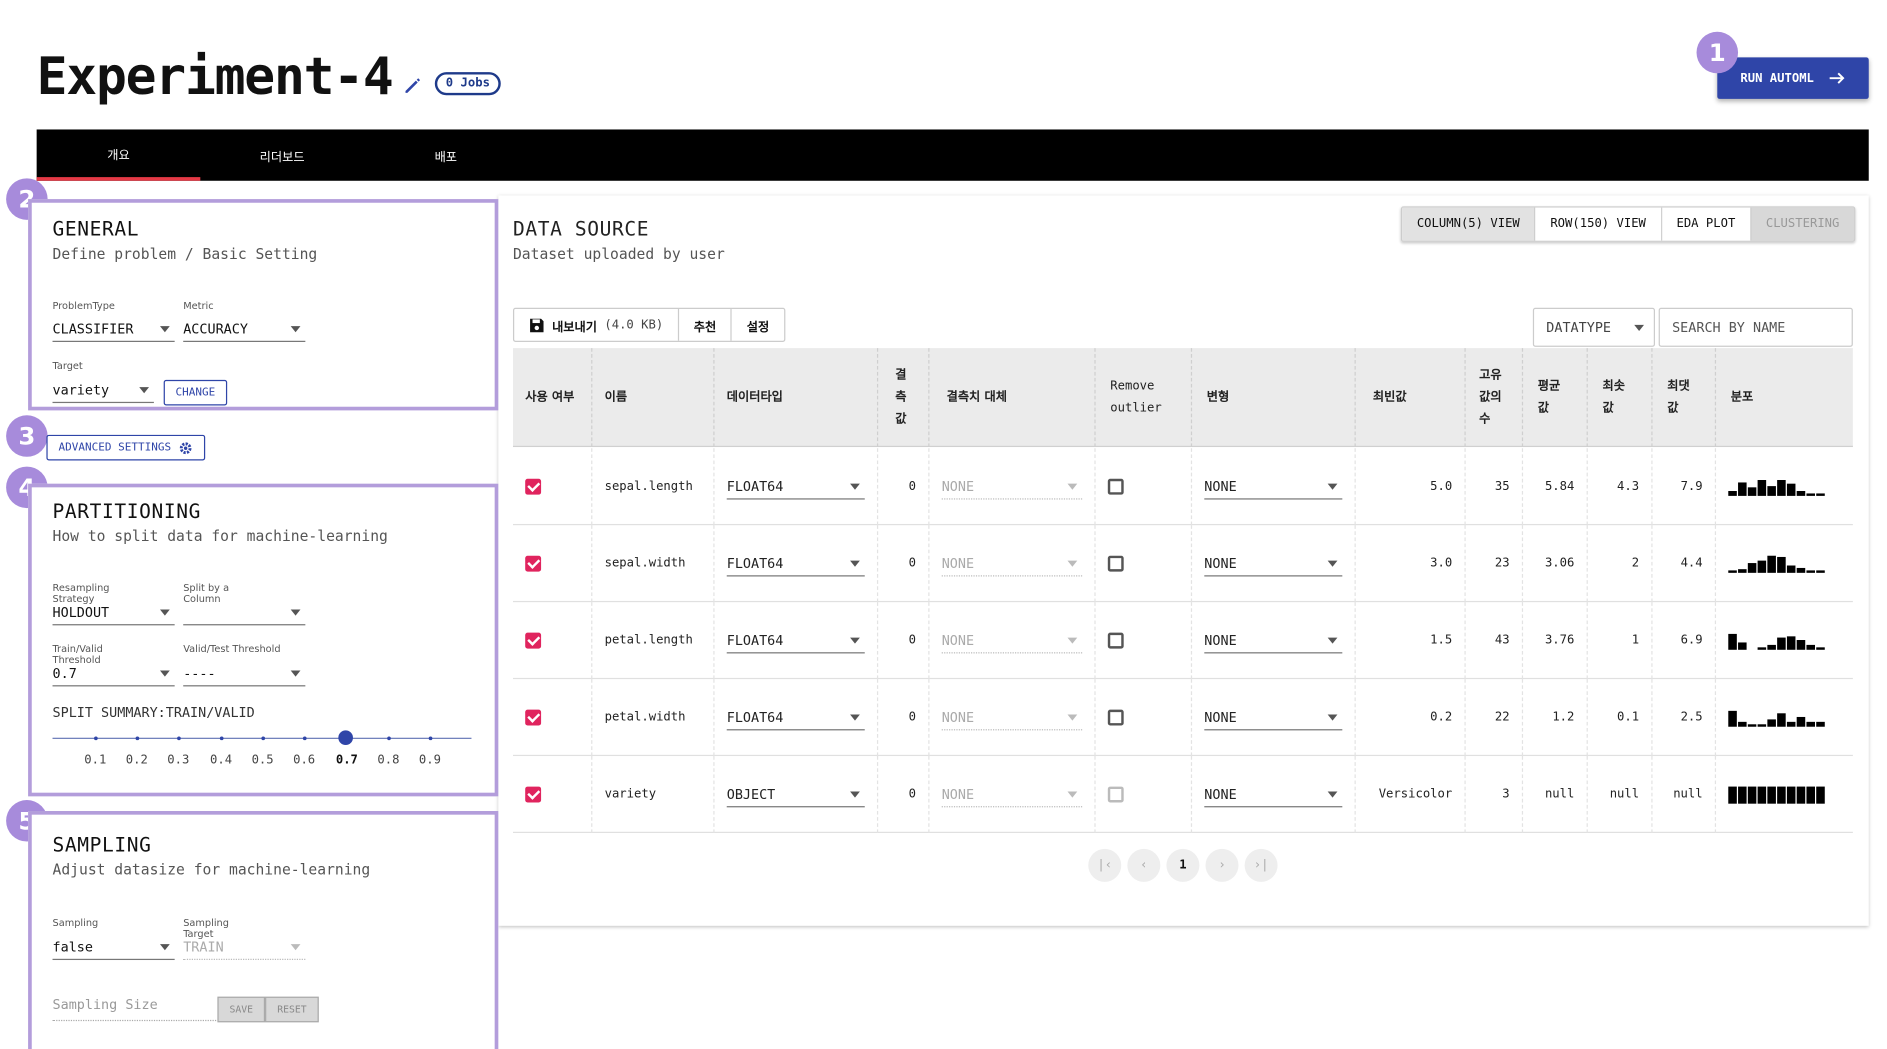  What do you see at coordinates (904, 398) in the screenshot?
I see `col-missing: 결측값` at bounding box center [904, 398].